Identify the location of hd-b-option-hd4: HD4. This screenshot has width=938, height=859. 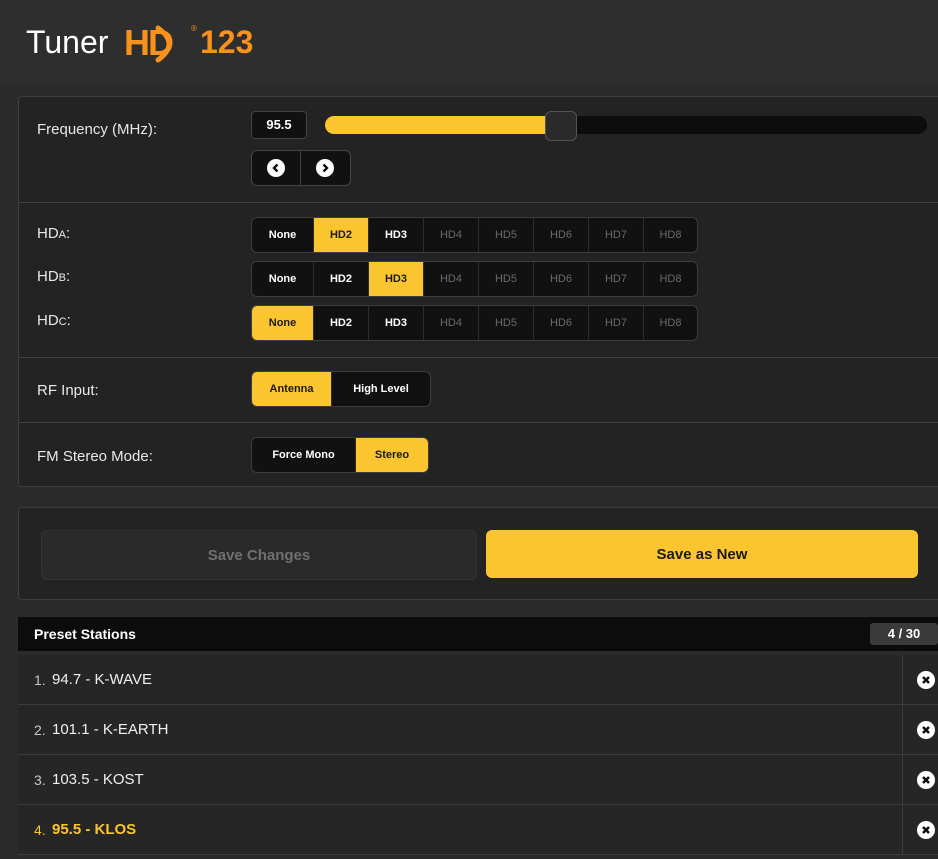
(451, 279).